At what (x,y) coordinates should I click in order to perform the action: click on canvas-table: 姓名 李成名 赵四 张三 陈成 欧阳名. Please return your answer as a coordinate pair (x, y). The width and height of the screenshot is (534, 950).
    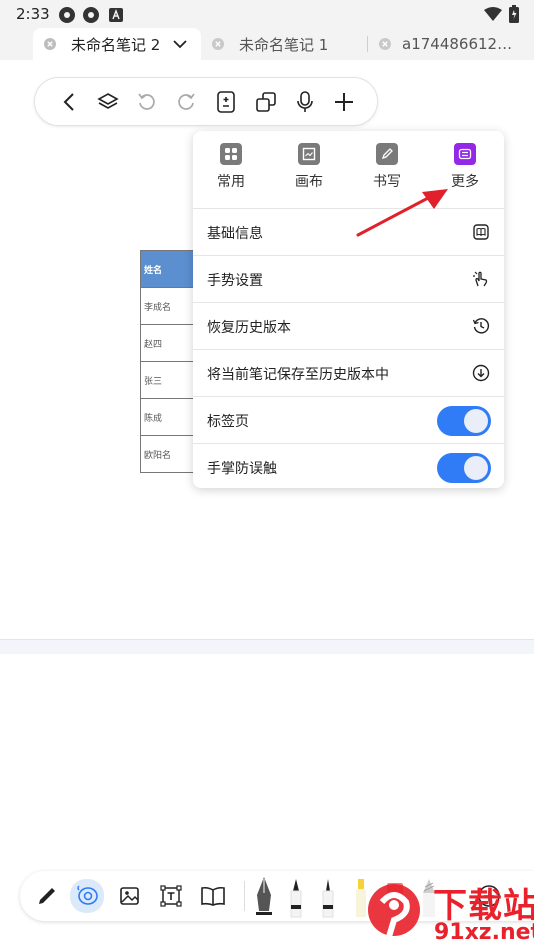
    Looking at the image, I should click on (170, 361).